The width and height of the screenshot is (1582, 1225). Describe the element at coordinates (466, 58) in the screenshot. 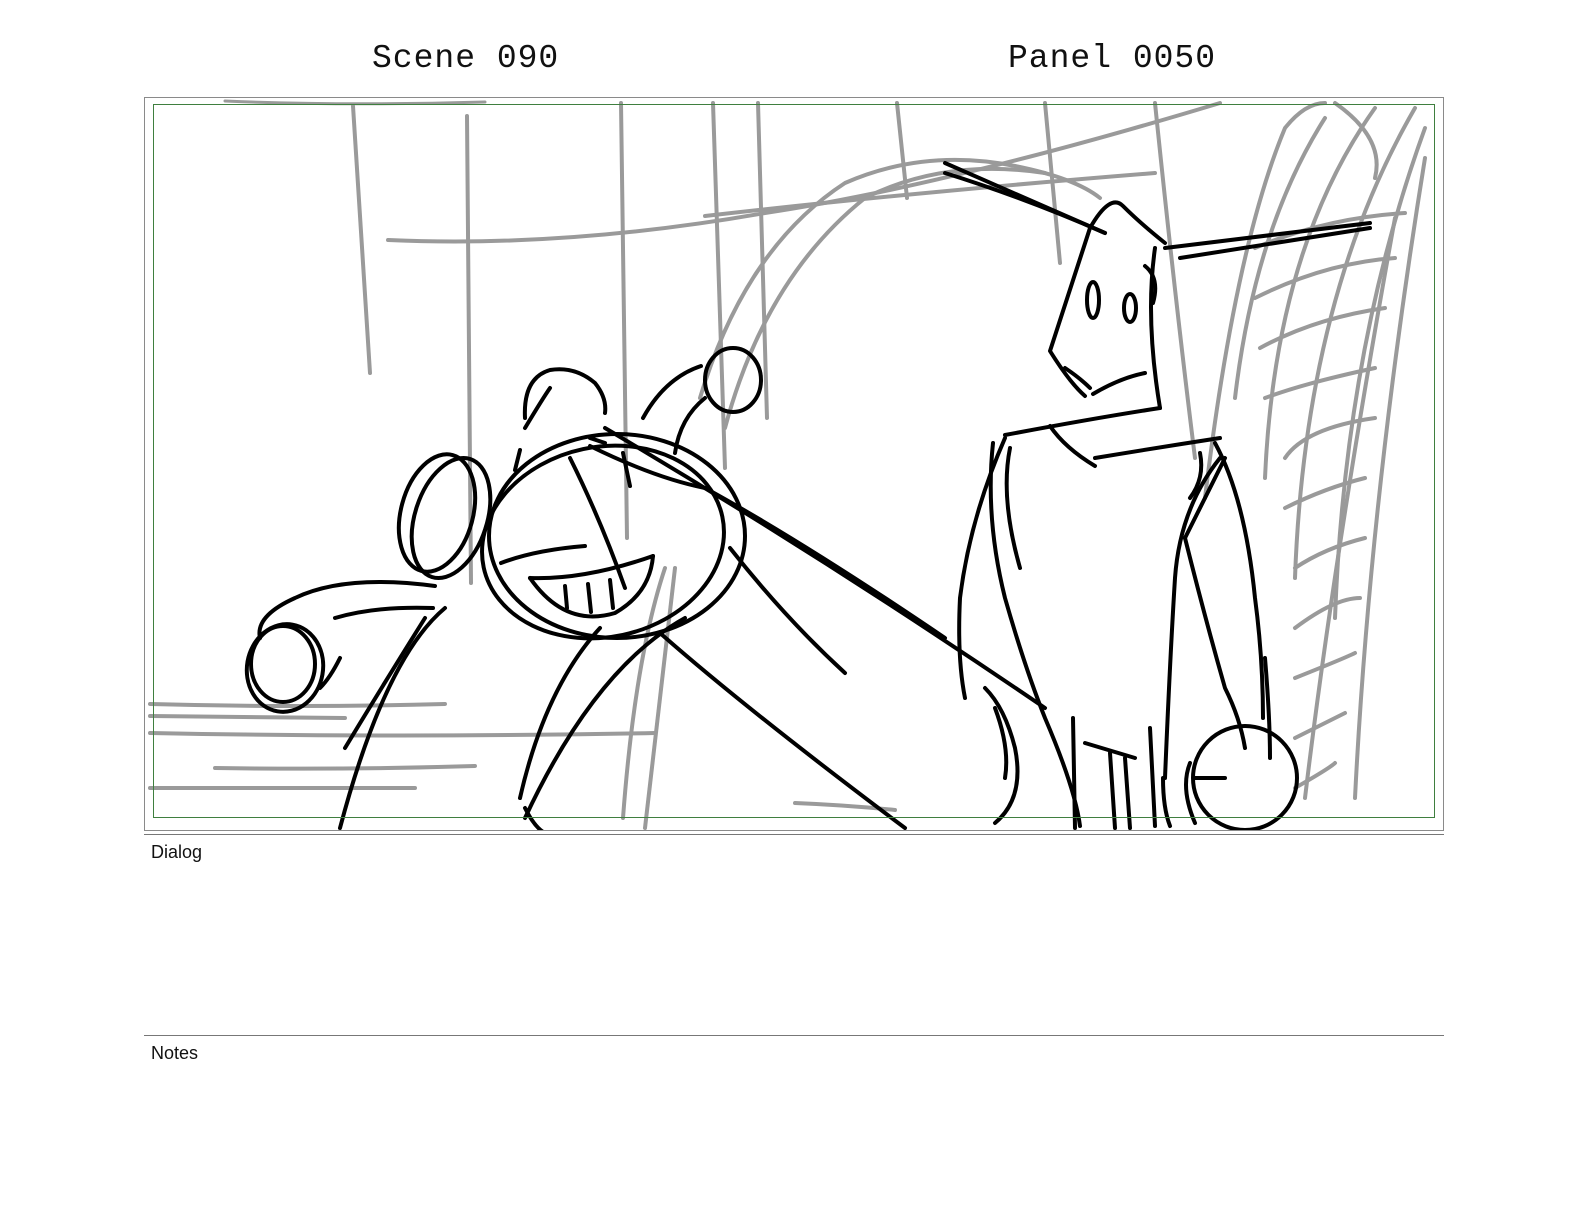

I see `scene-number: Scene 090` at that location.